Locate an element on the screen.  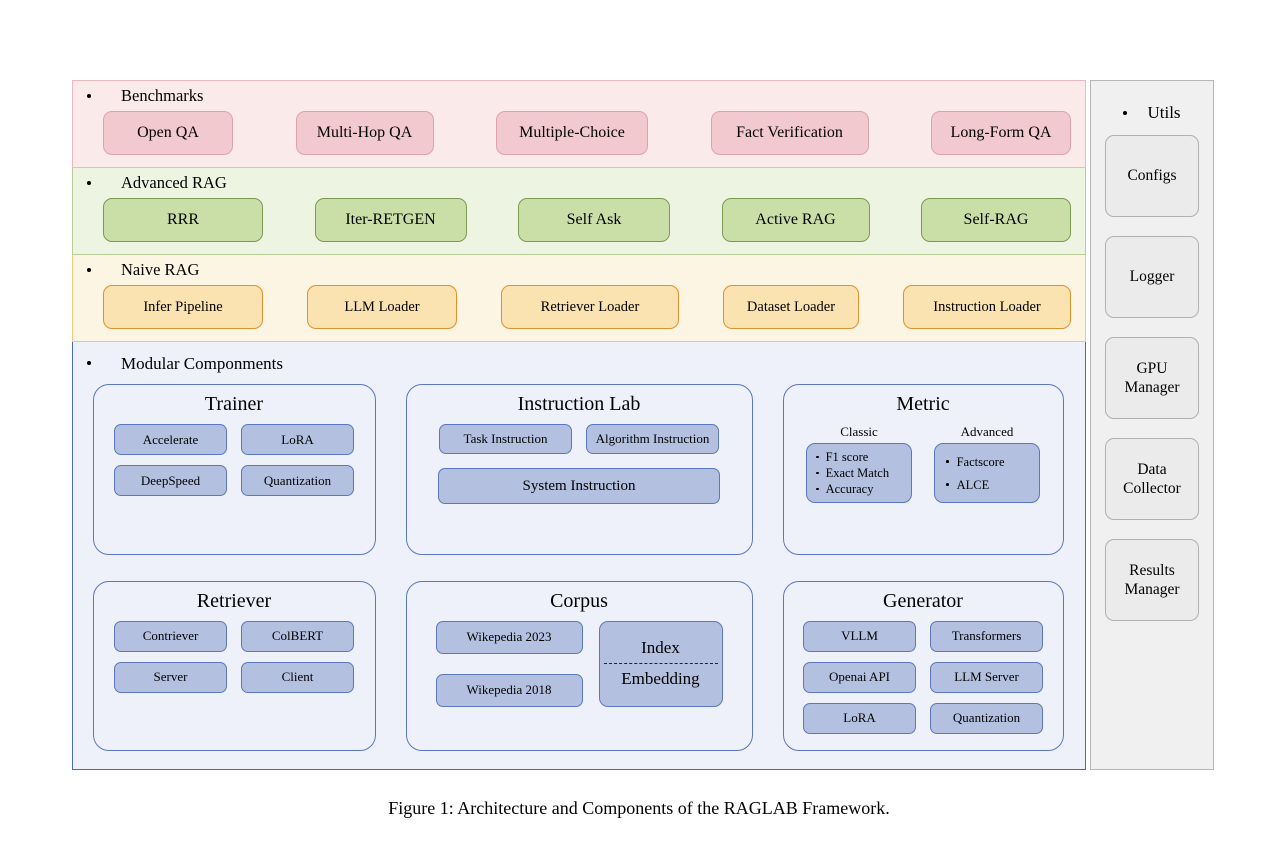
trainer-box: Accelerate is located at coordinates (170, 439).